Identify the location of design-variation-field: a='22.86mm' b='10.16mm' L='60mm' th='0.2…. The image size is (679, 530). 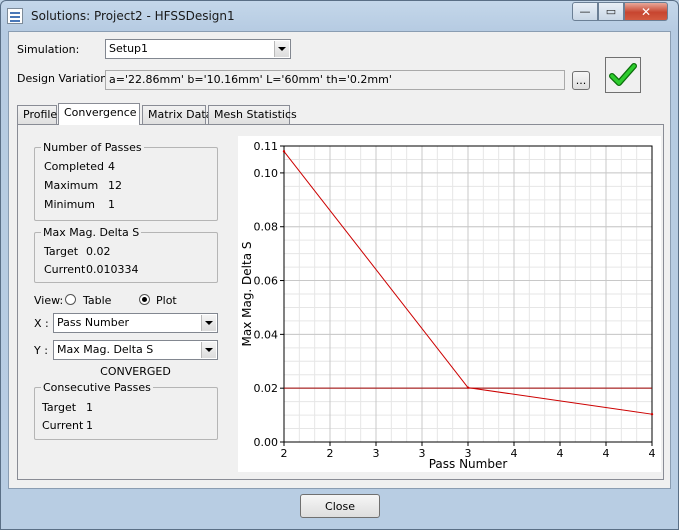
(335, 80).